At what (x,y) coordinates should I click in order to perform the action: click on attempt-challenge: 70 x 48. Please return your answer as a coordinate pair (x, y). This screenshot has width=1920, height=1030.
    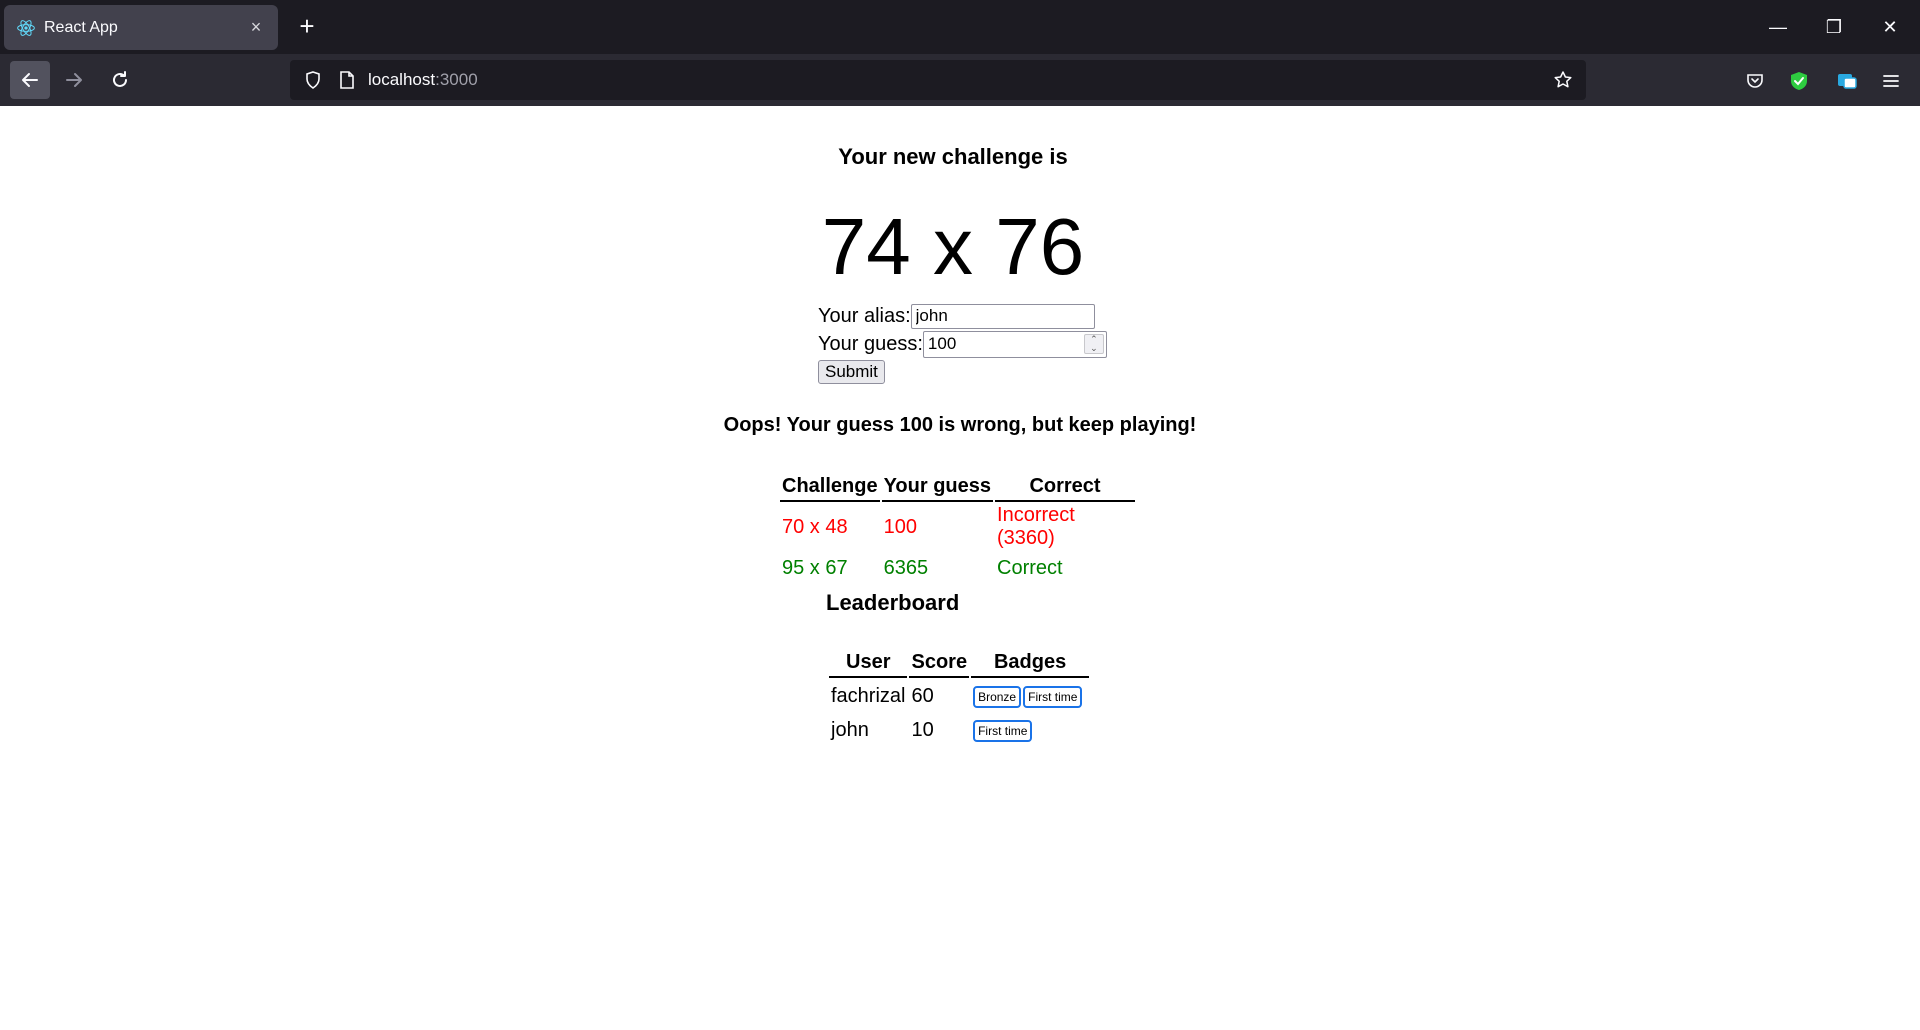
    Looking at the image, I should click on (815, 526).